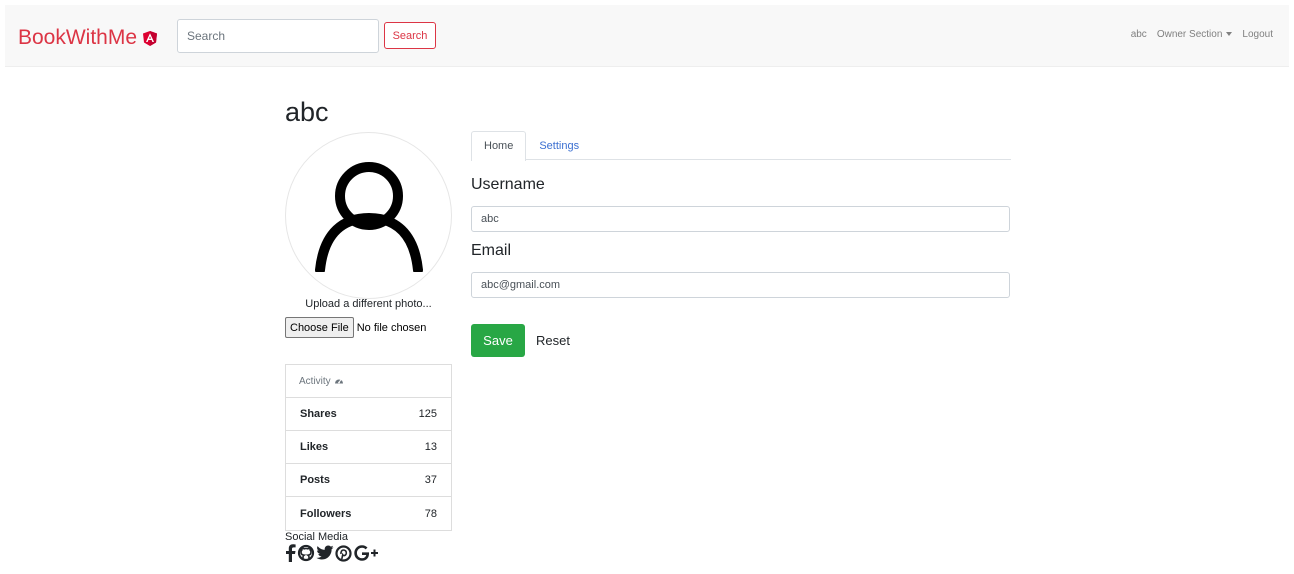 The image size is (1294, 574). I want to click on angular-shield-icon, so click(150, 40).